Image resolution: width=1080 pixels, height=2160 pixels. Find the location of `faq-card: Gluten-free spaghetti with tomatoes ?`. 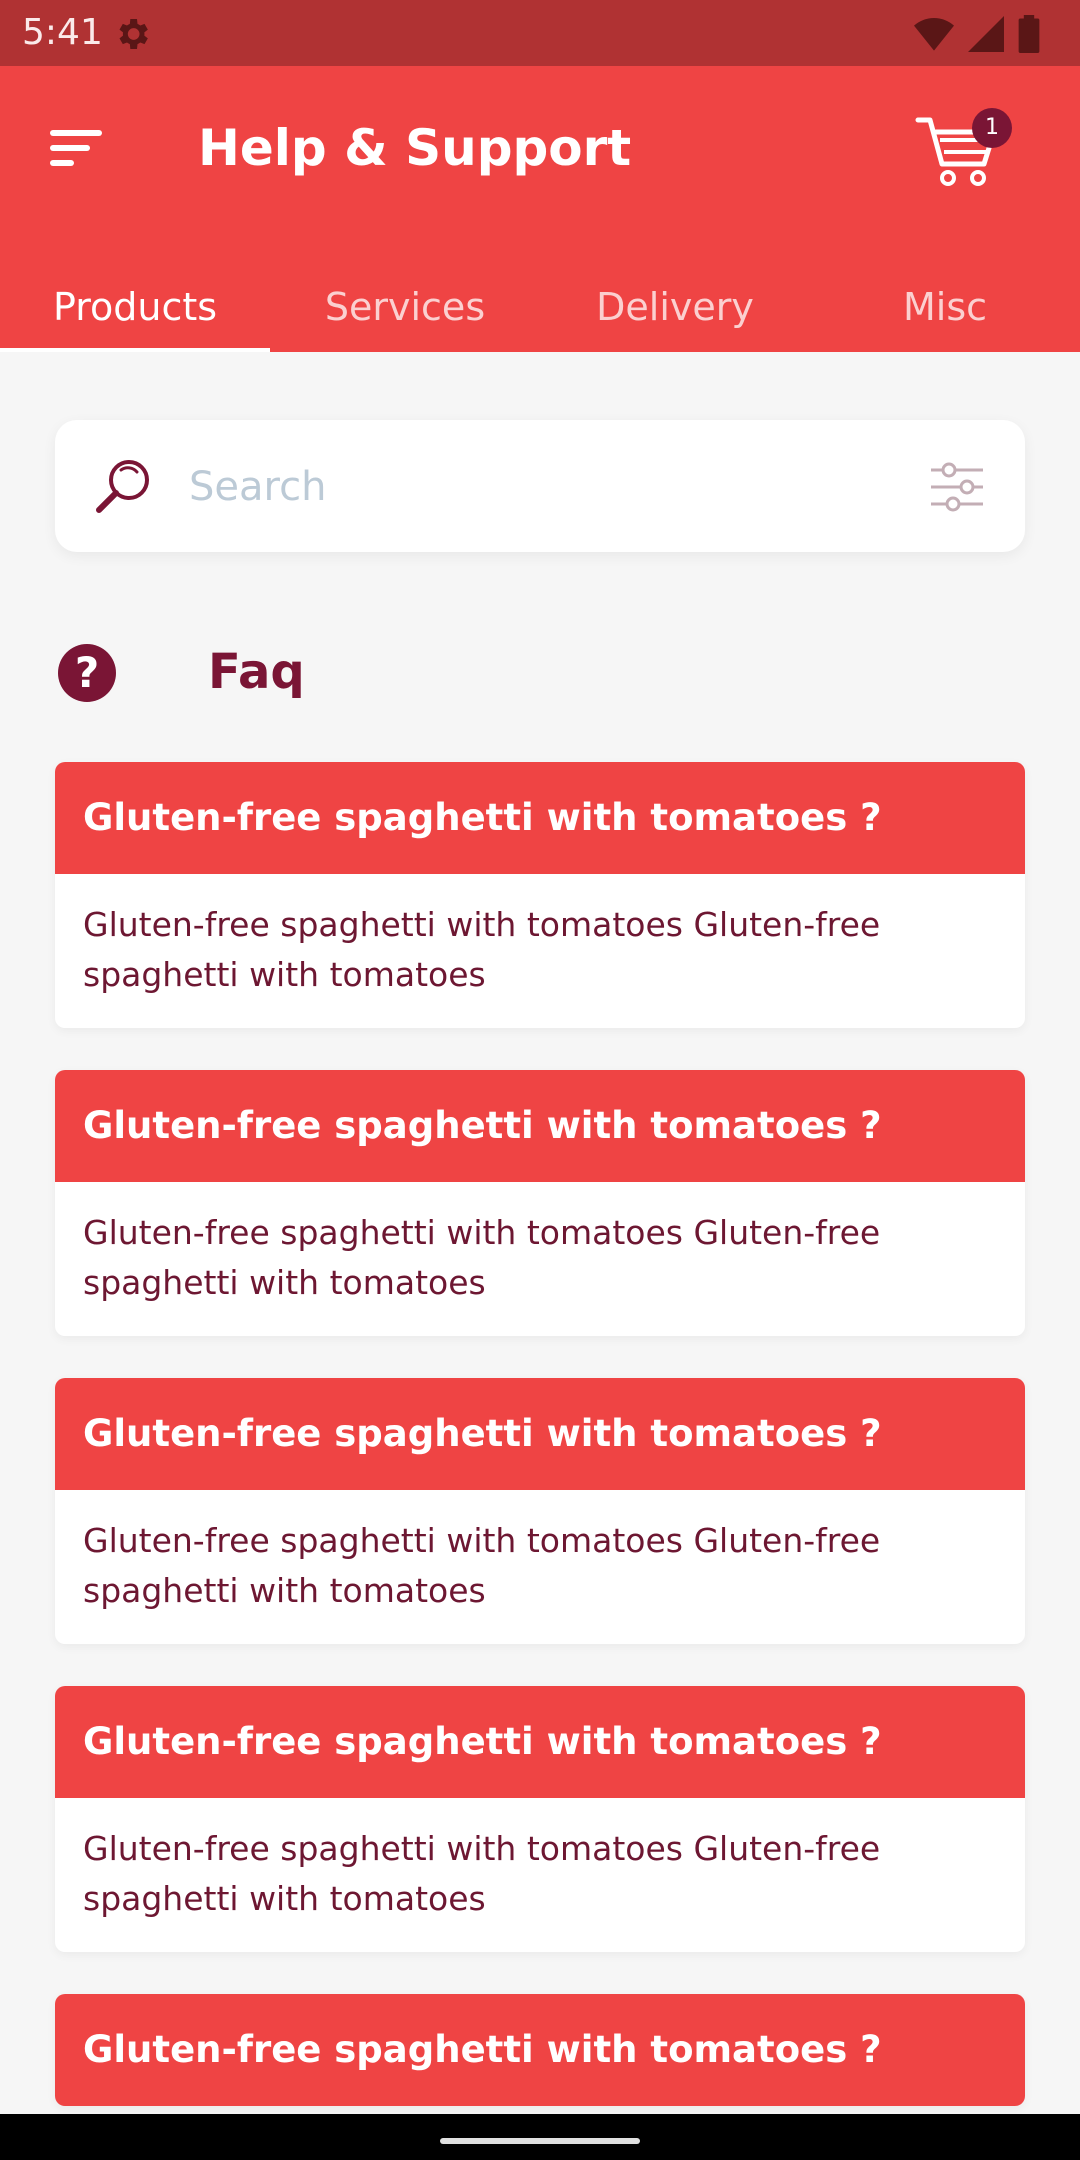

faq-card: Gluten-free spaghetti with tomatoes ? is located at coordinates (540, 2050).